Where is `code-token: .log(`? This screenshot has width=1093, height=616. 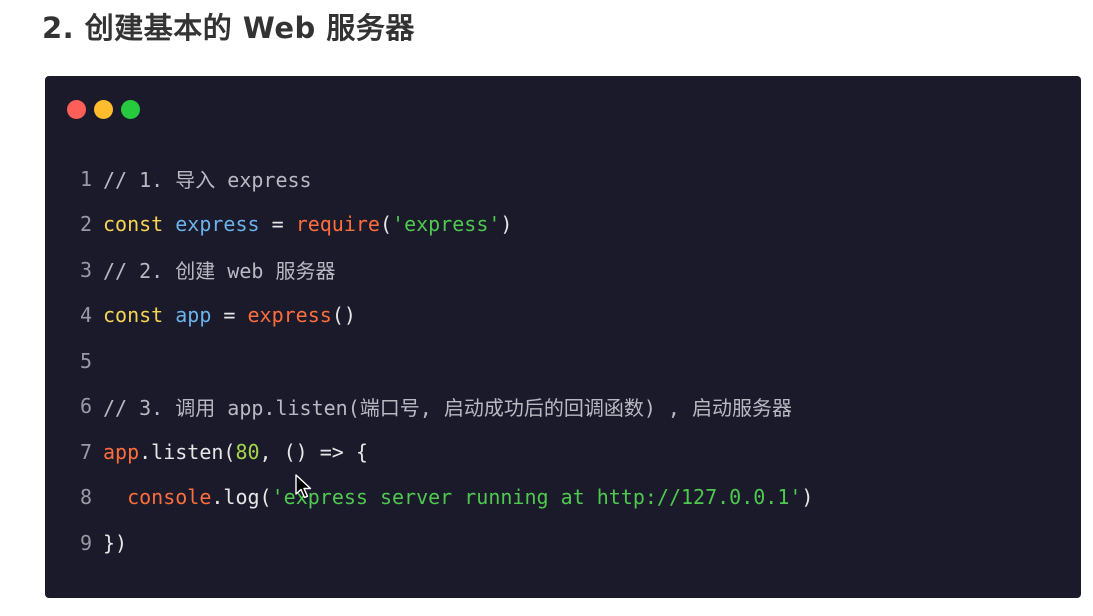 code-token: .log( is located at coordinates (241, 497).